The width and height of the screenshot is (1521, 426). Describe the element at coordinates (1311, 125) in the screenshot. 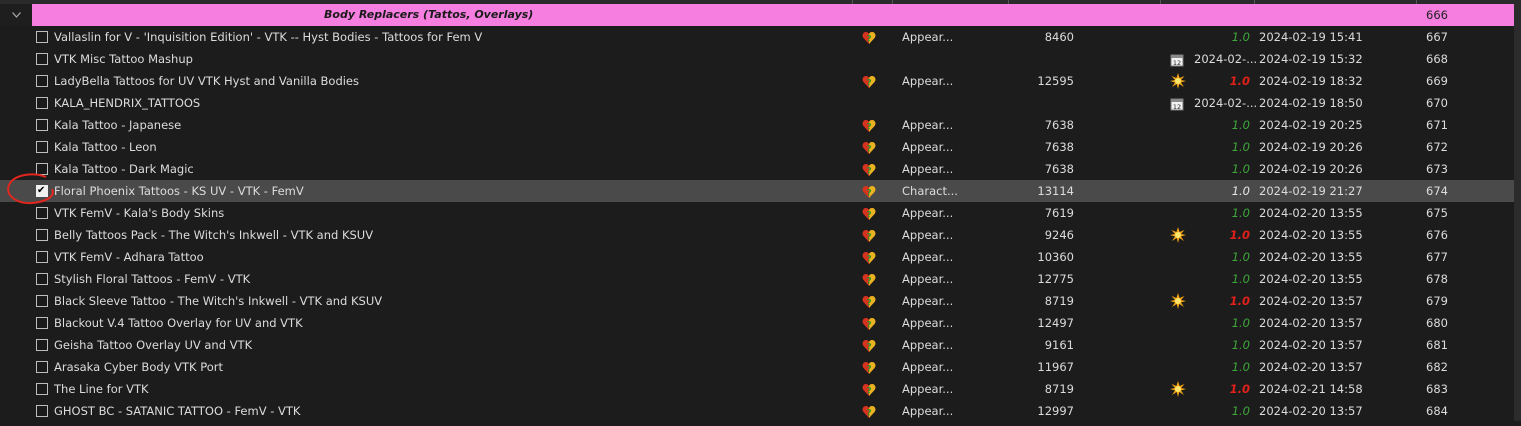

I see `install-date: 2024-02-19 20:25` at that location.